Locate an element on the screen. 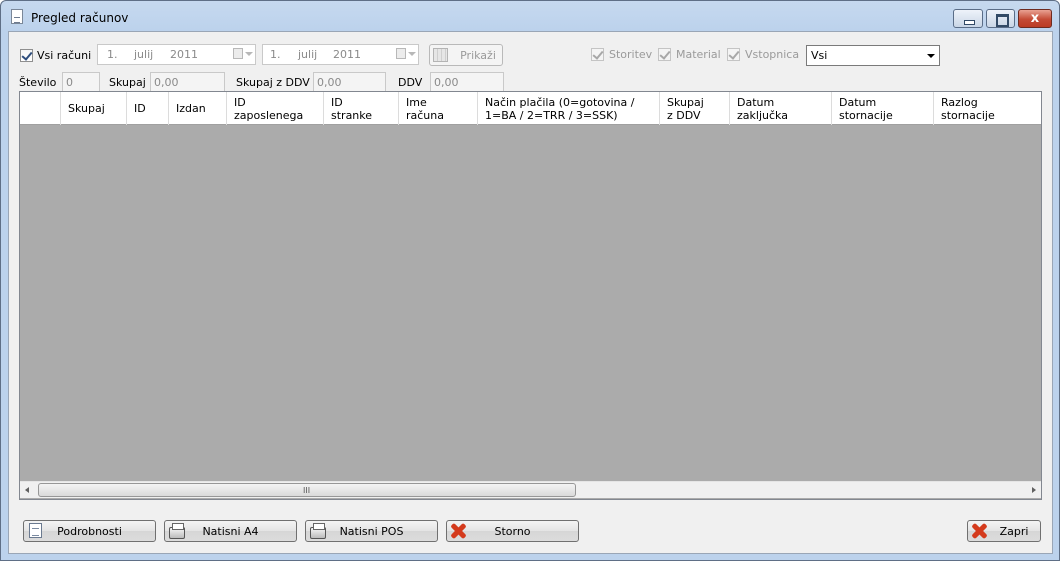  vat-label: DDV is located at coordinates (410, 82).